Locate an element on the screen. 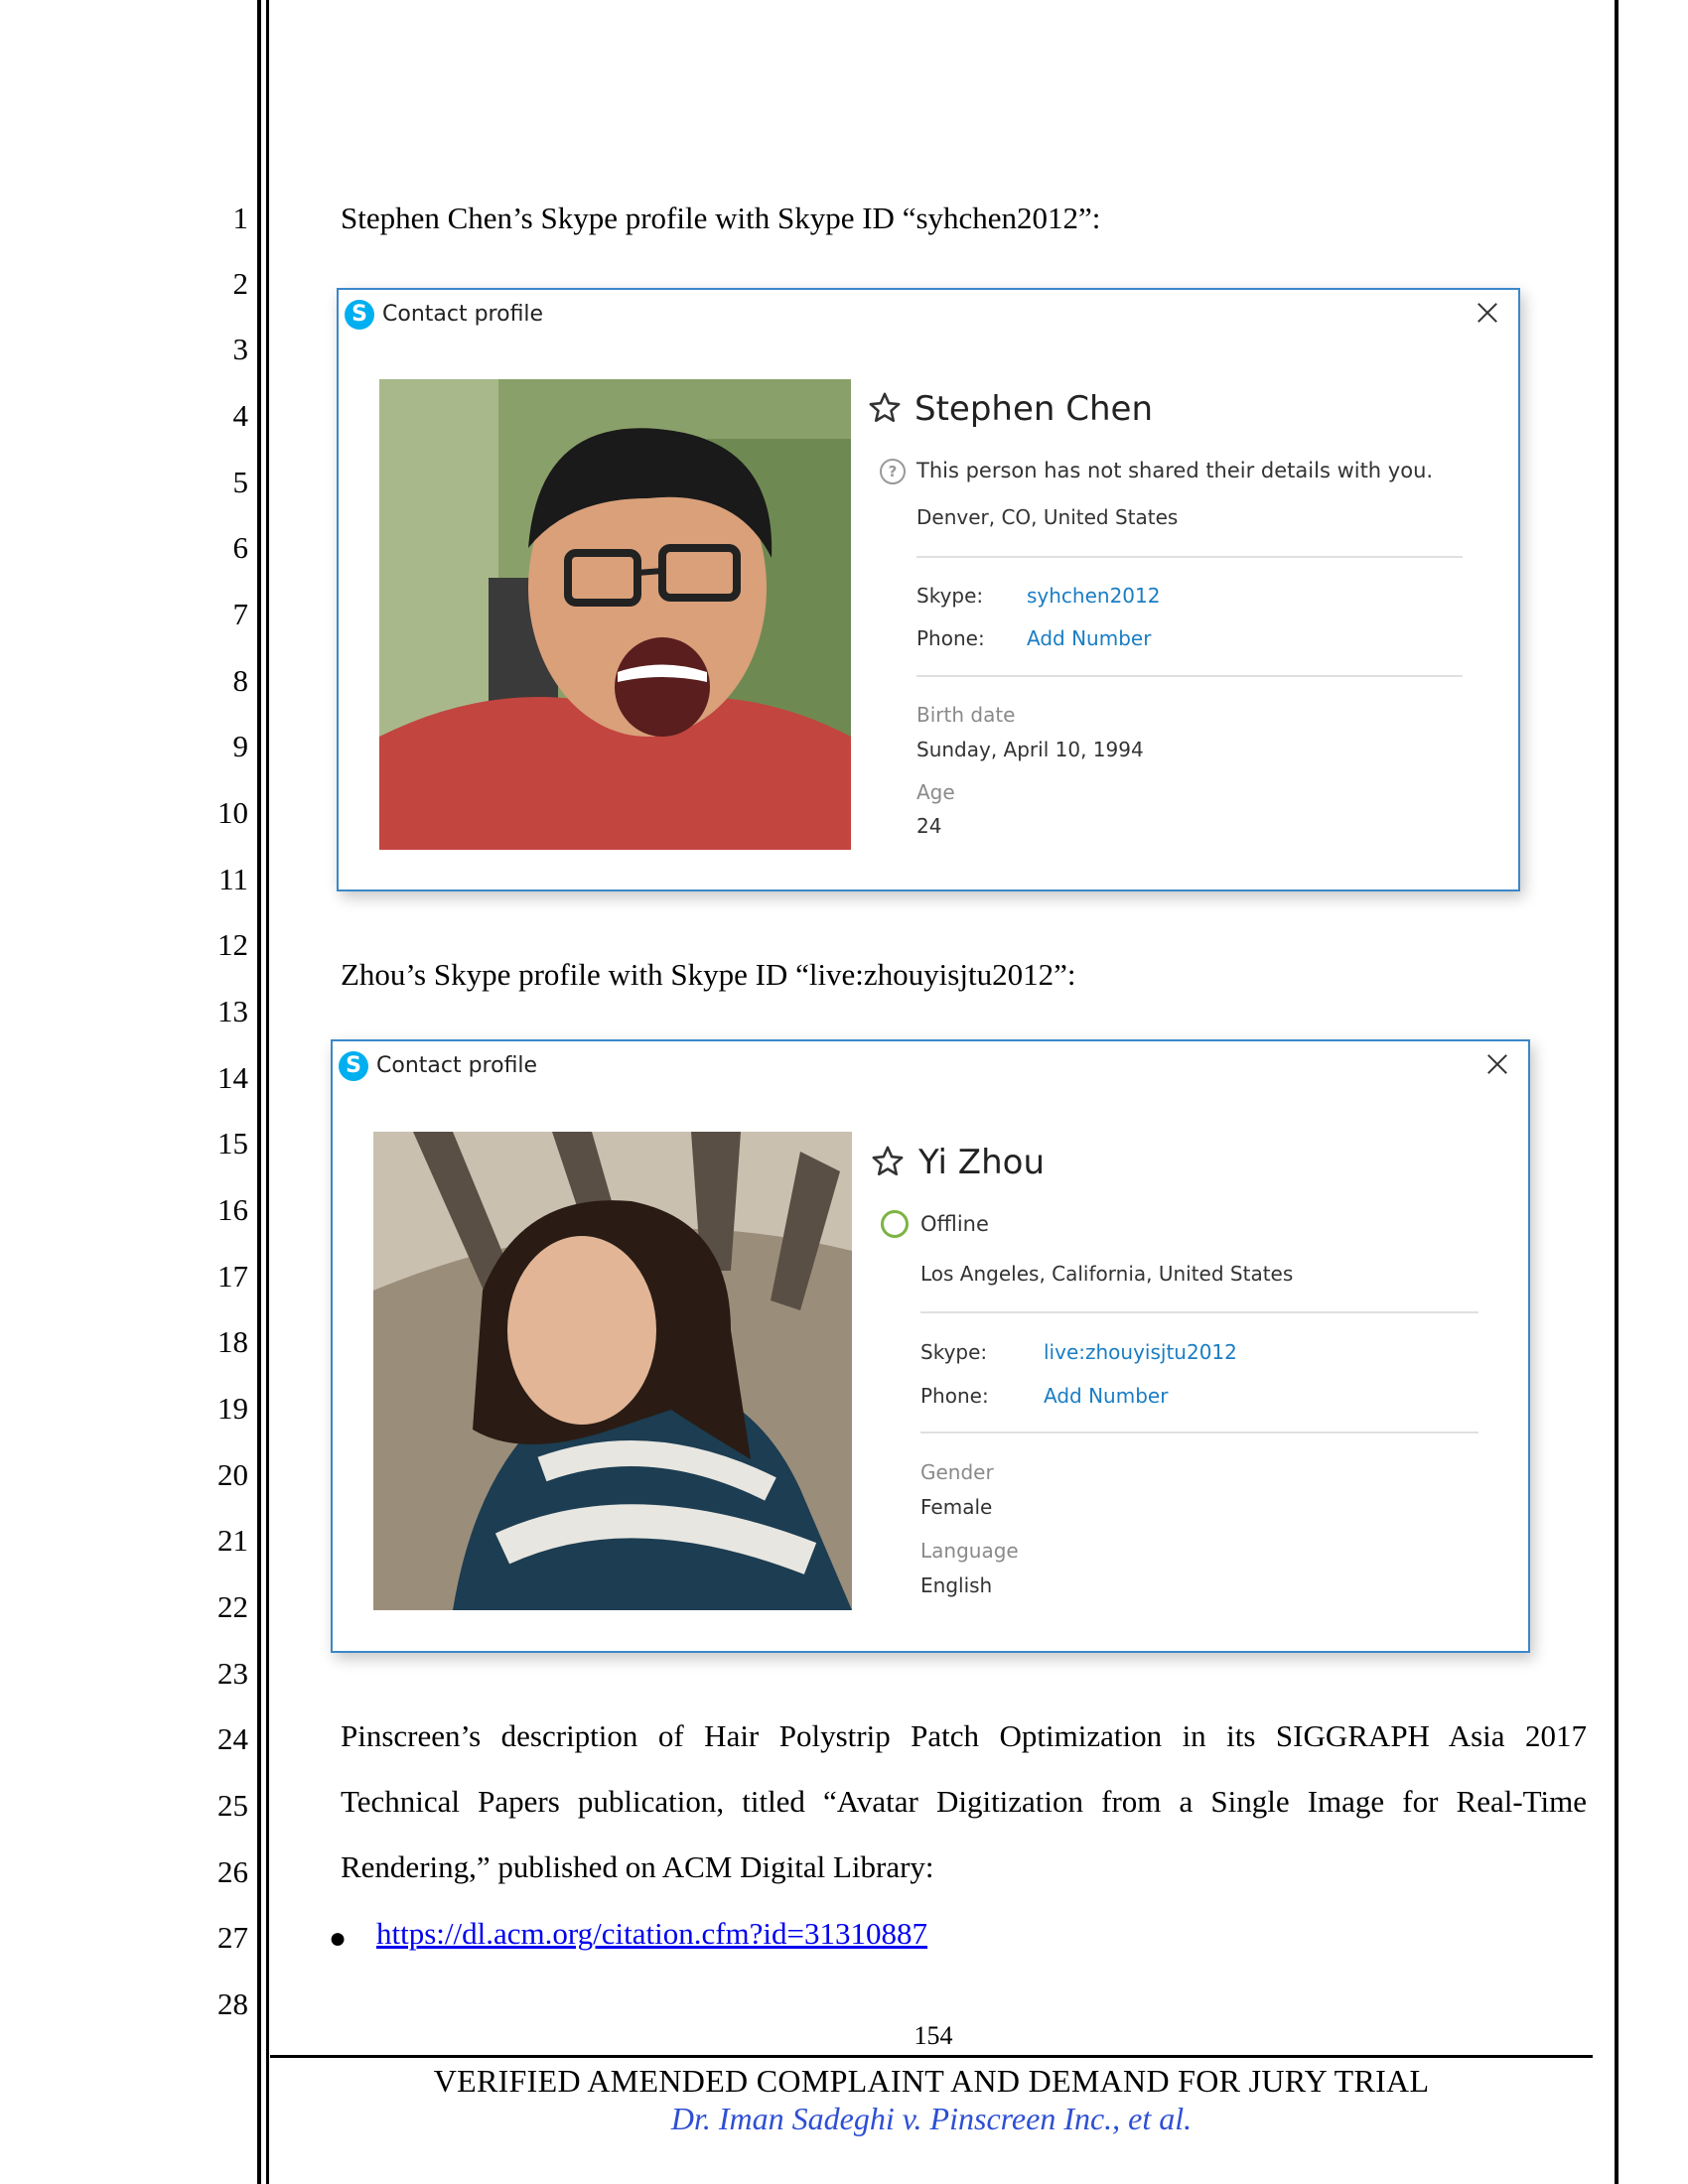  line-number: 15 is located at coordinates (232, 1143).